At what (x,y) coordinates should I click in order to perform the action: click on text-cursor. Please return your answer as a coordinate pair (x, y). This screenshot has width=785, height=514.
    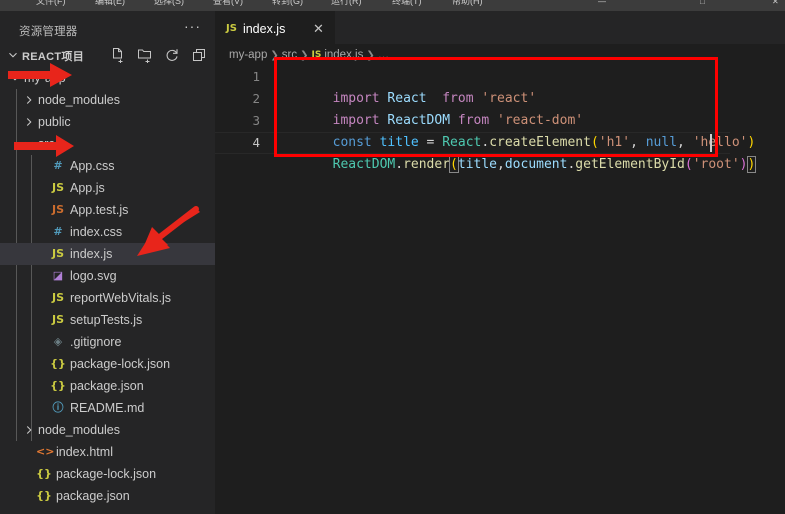
    Looking at the image, I should click on (711, 143).